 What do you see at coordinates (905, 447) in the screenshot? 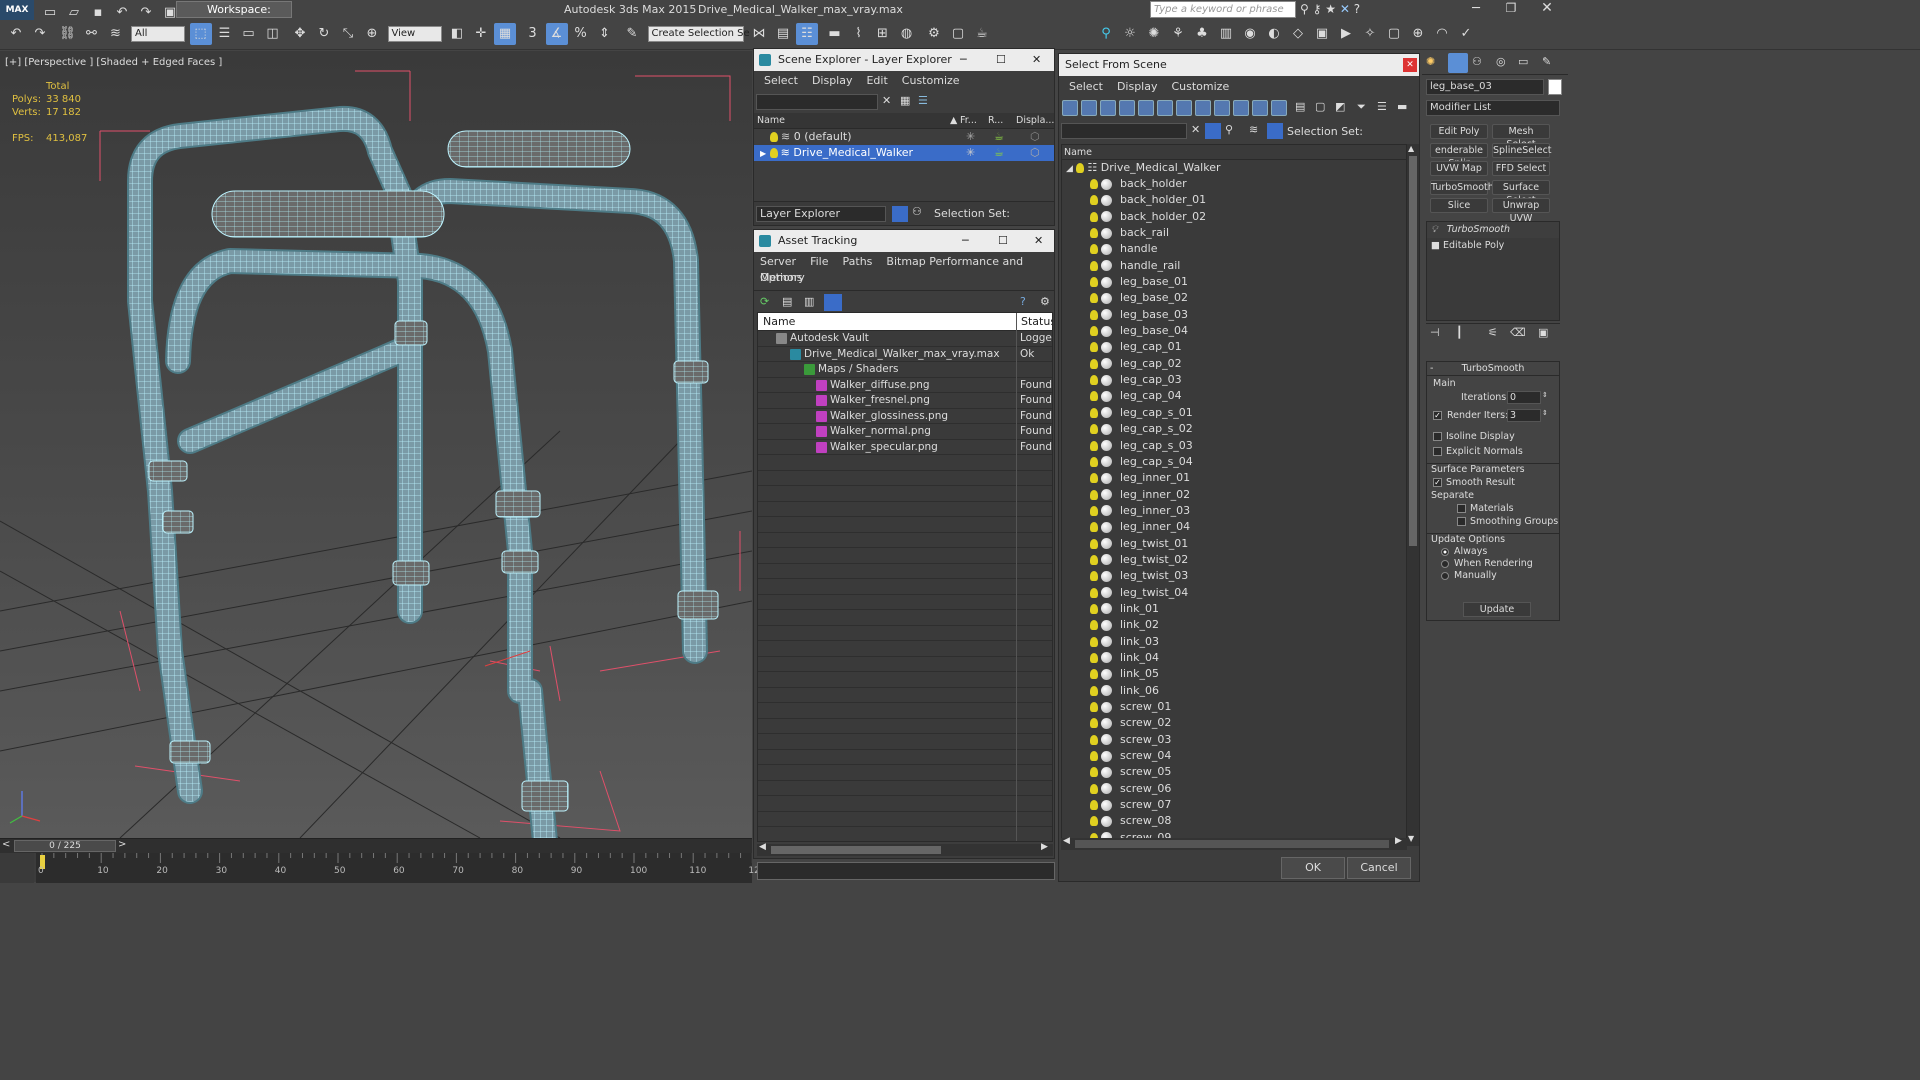
I see `asset-row: Walker_specular.png Found` at bounding box center [905, 447].